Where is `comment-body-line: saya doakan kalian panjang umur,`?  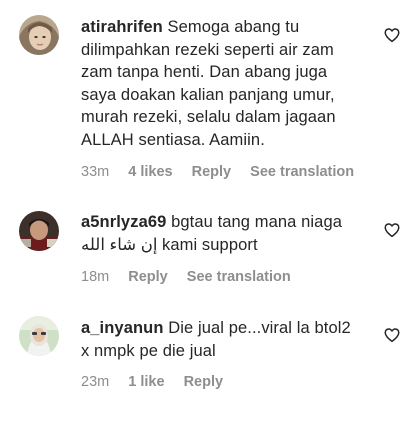 comment-body-line: saya doakan kalian panjang umur, is located at coordinates (208, 94).